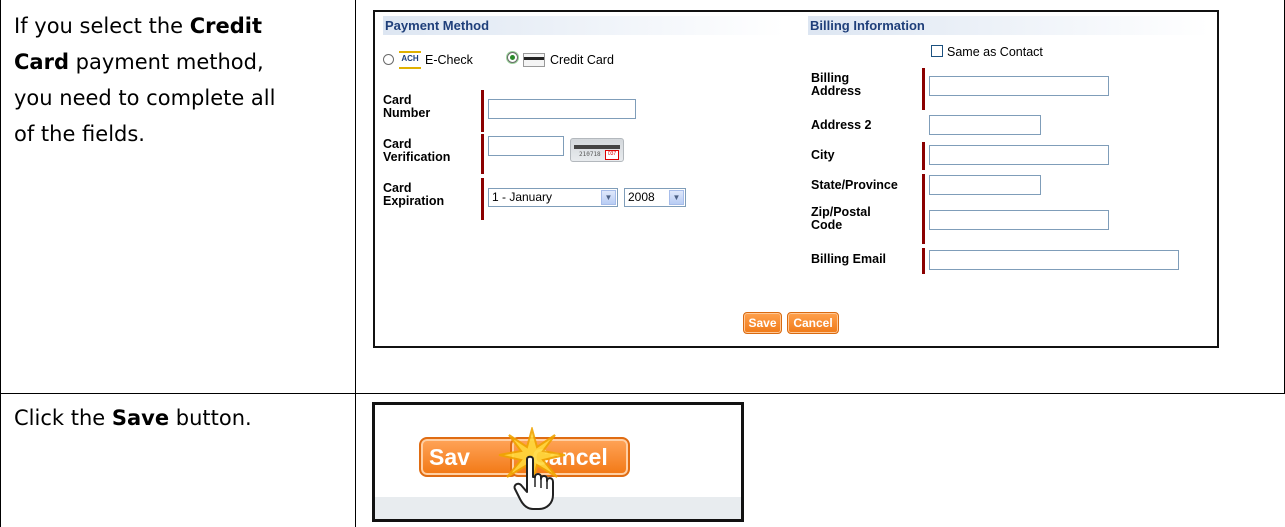 This screenshot has height=527, width=1285. Describe the element at coordinates (102, 26) in the screenshot. I see `instruction-text: If you select the` at that location.